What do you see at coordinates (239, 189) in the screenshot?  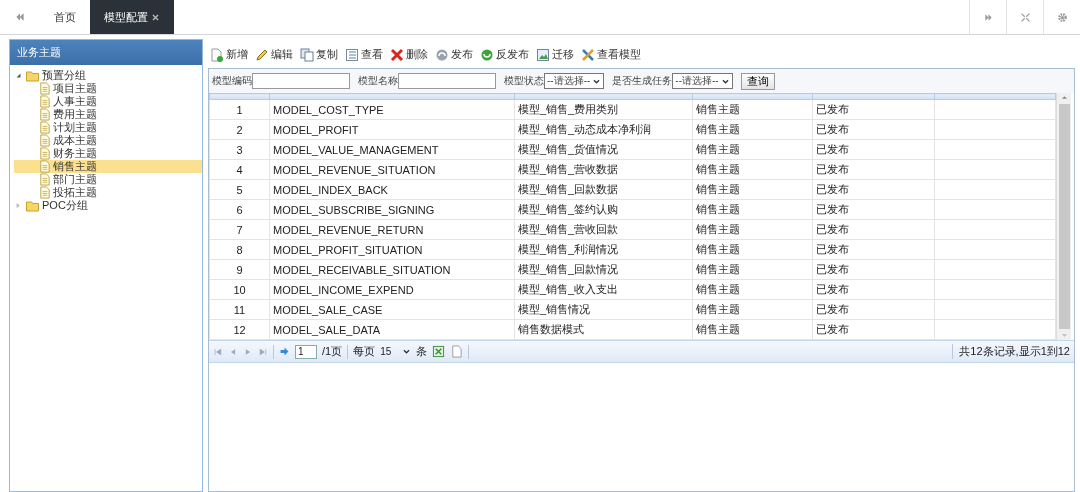 I see `table-cell: 5` at bounding box center [239, 189].